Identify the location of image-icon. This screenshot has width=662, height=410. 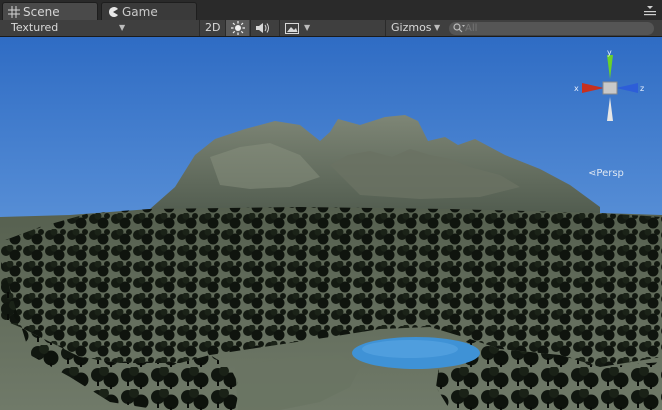
(292, 28).